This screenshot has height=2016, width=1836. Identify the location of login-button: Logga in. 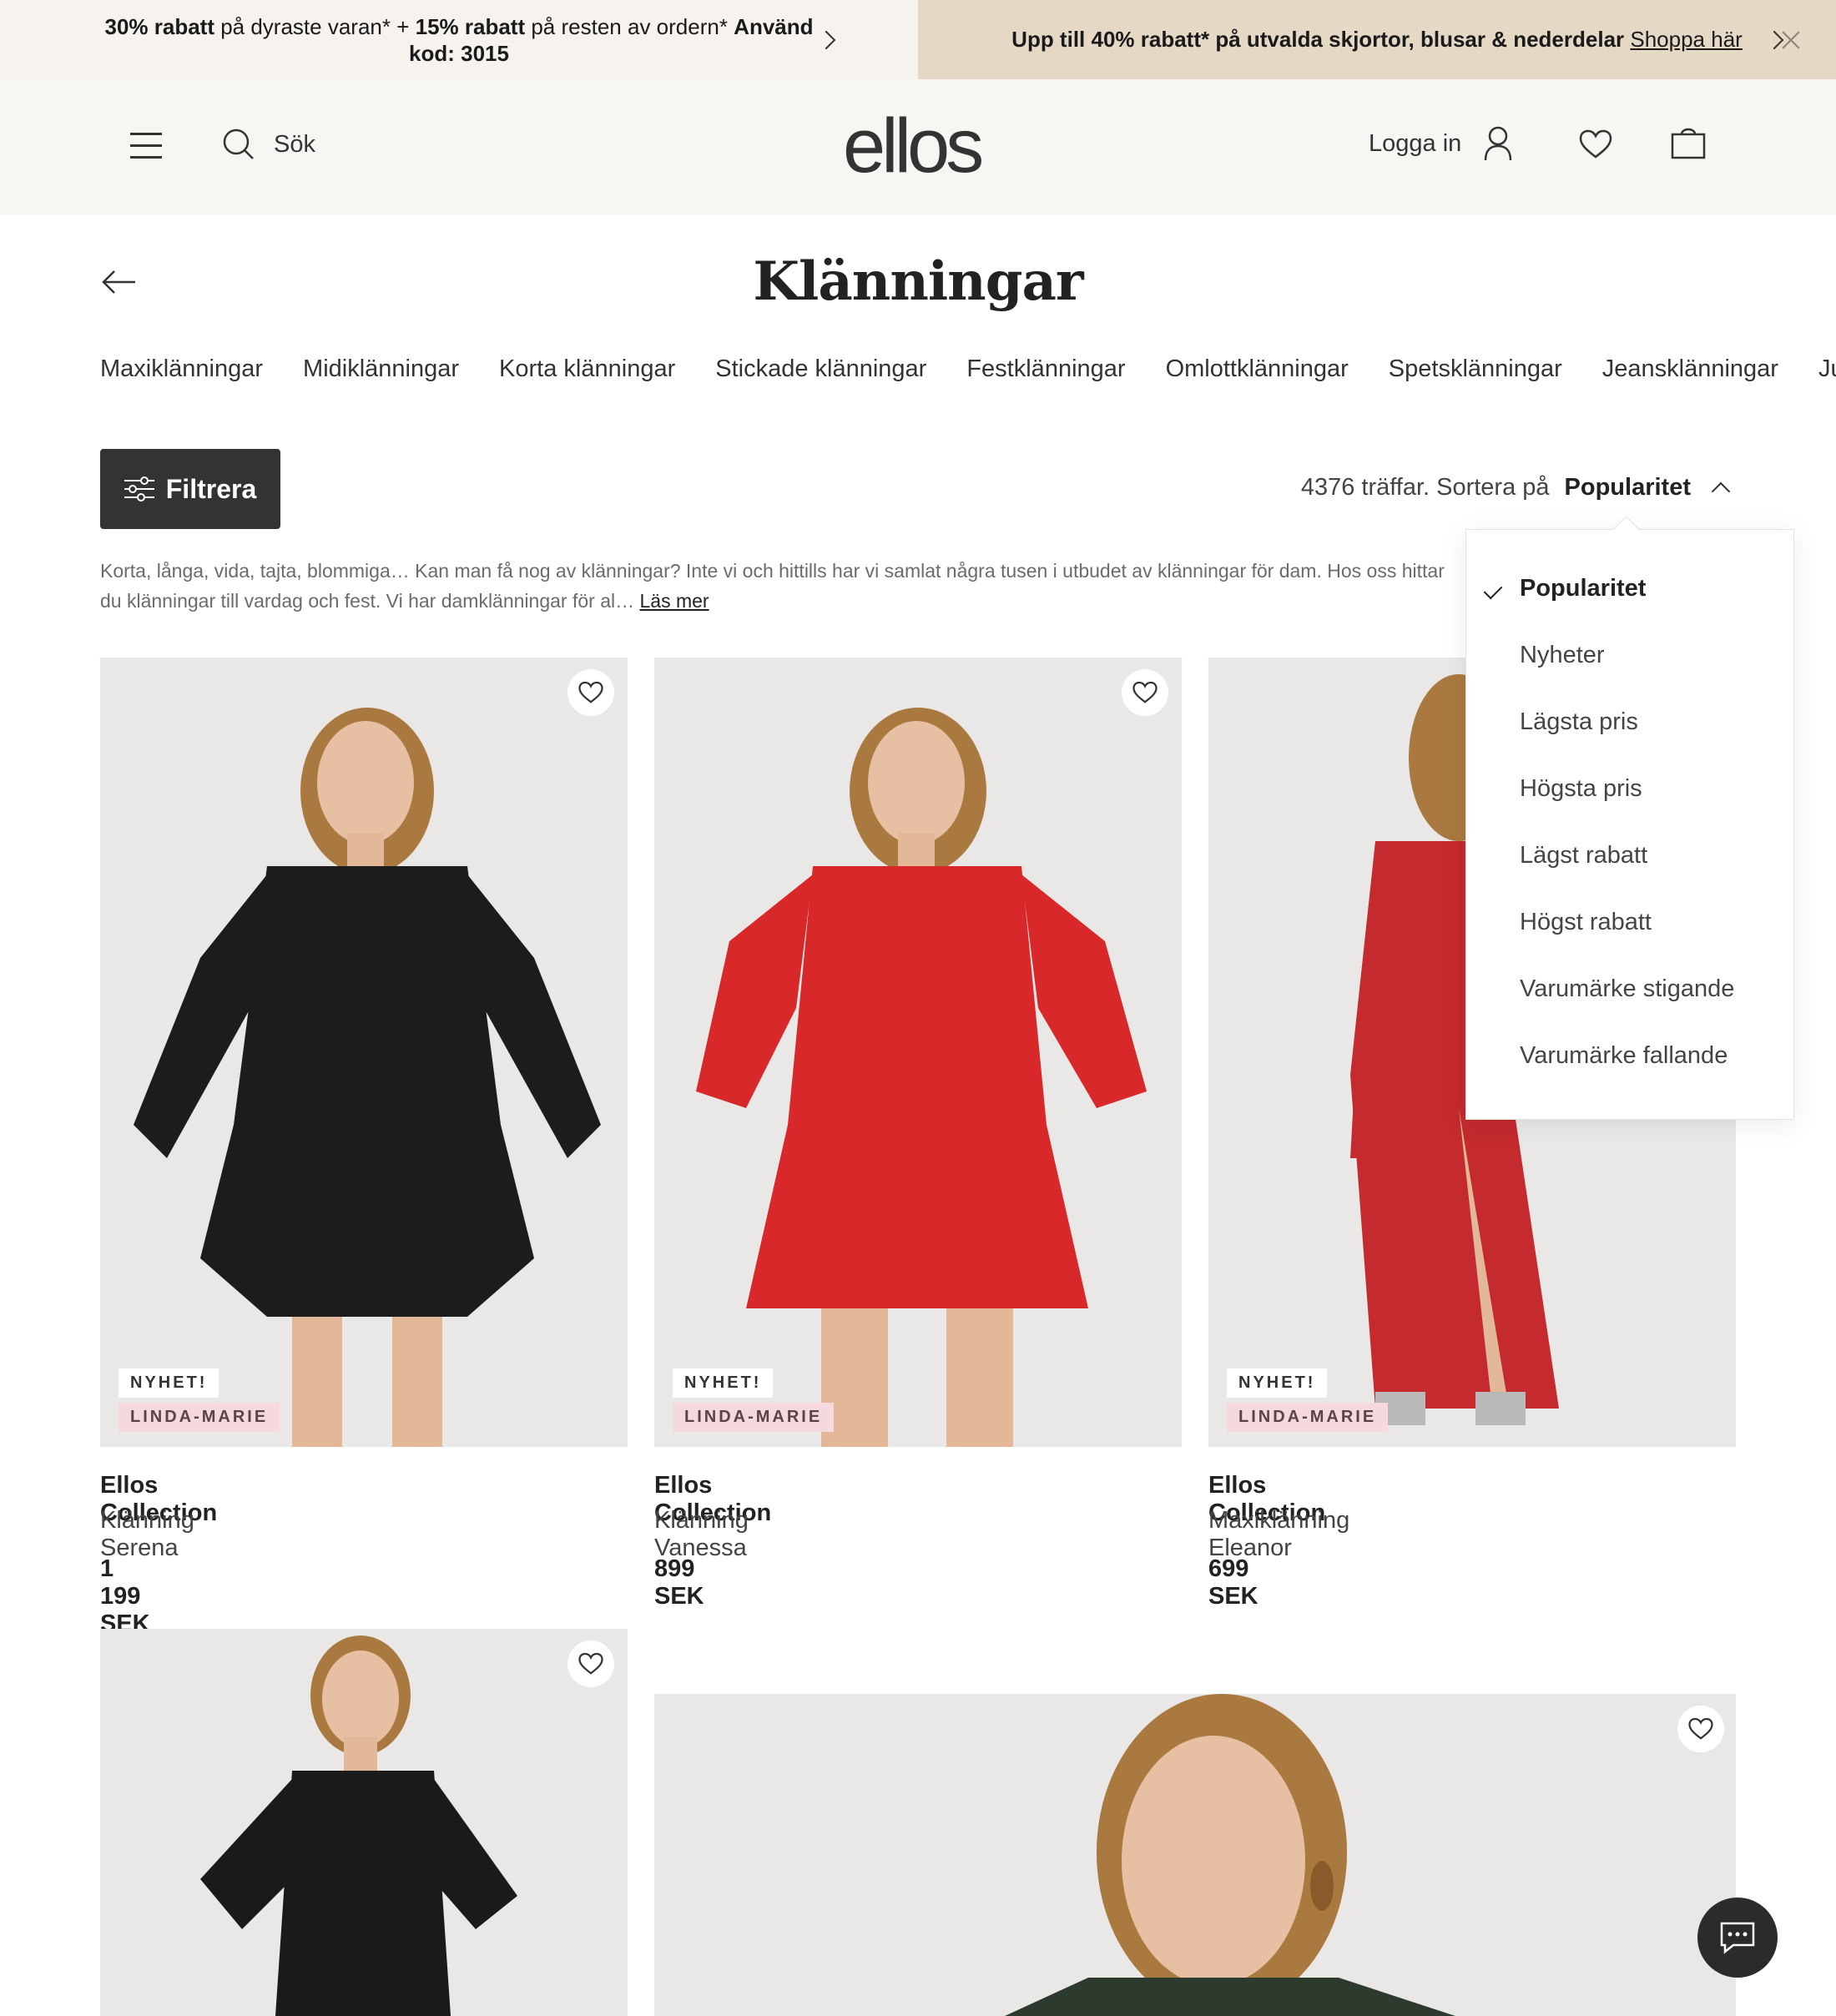
(1441, 143).